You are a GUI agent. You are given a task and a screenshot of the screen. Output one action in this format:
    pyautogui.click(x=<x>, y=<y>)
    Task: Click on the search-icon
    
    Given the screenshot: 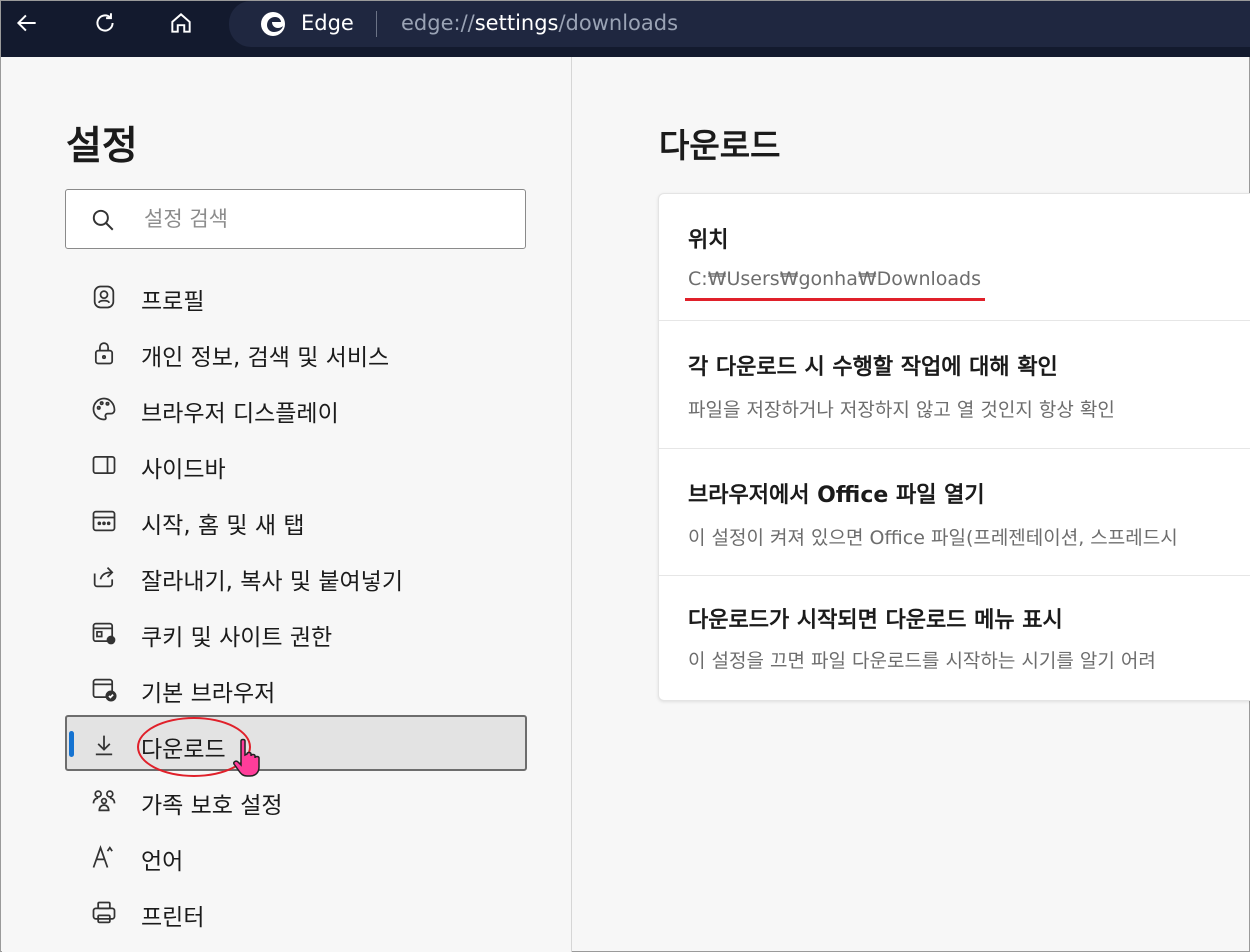 What is the action you would take?
    pyautogui.click(x=103, y=220)
    